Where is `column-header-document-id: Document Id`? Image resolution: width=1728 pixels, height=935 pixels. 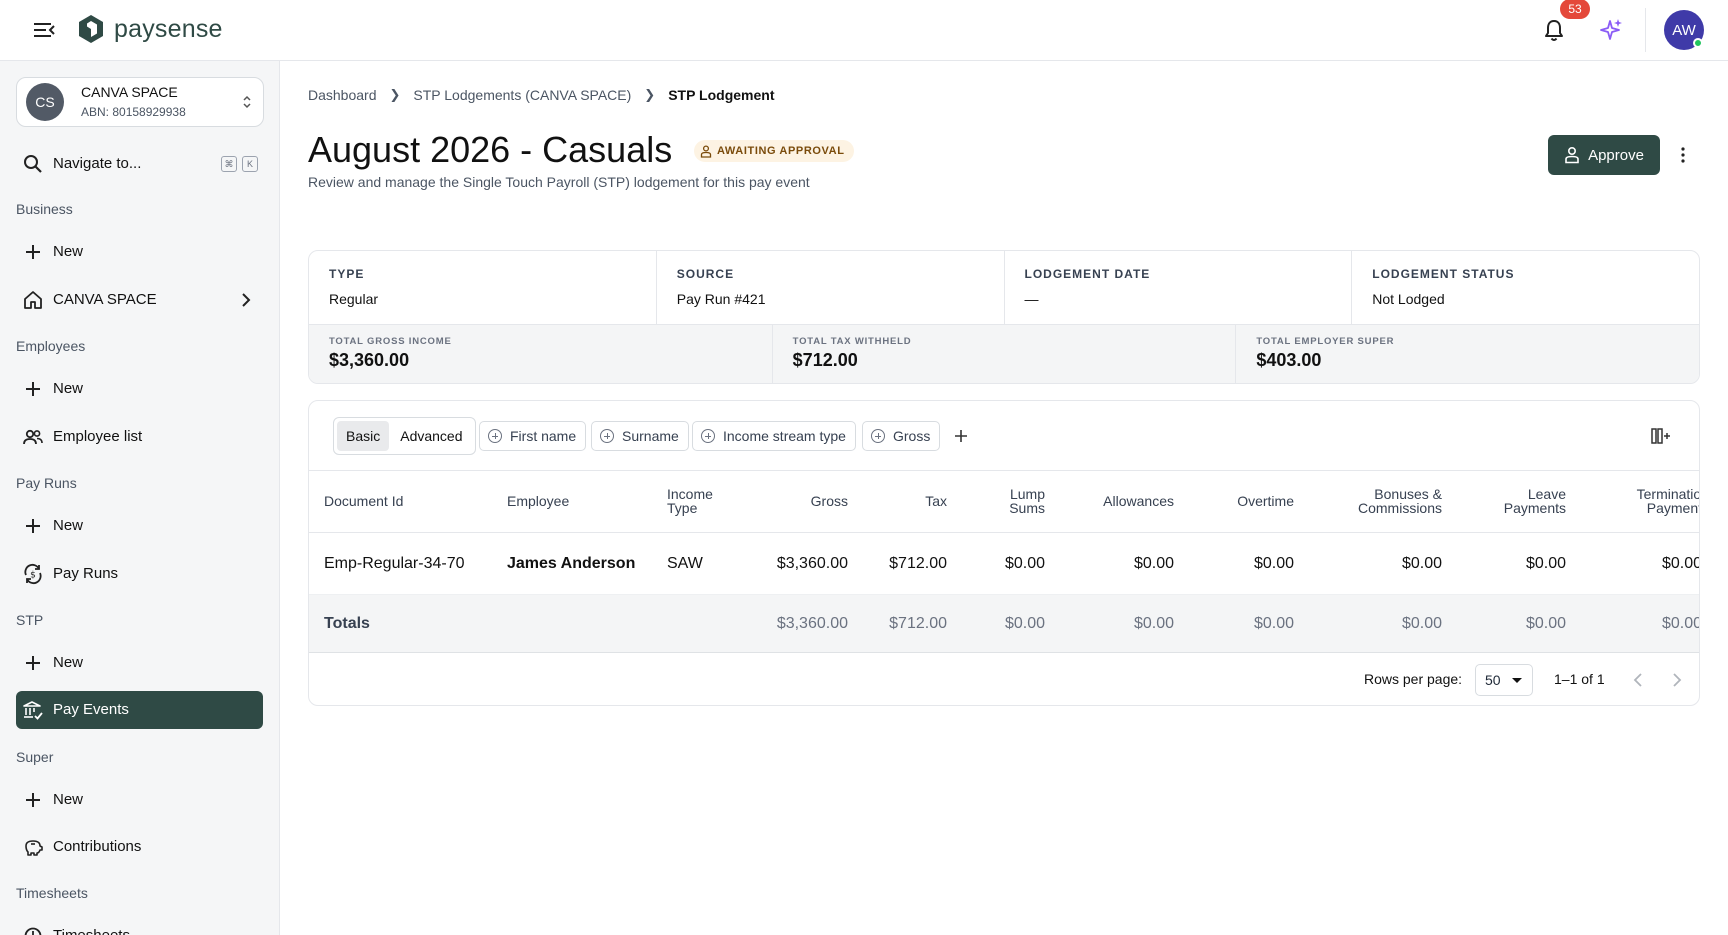 column-header-document-id: Document Id is located at coordinates (363, 501).